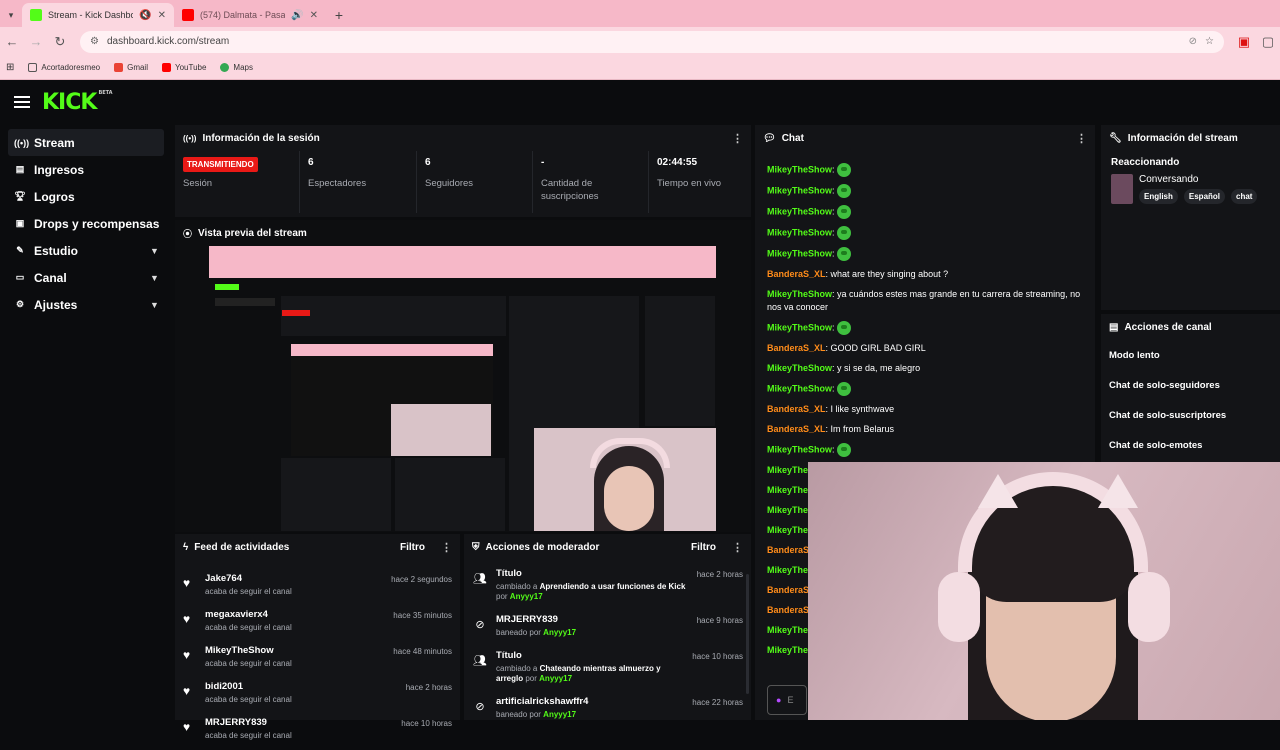 The height and width of the screenshot is (750, 1280). What do you see at coordinates (64, 67) in the screenshot?
I see `bookmark-item: Acortadoresmeo` at bounding box center [64, 67].